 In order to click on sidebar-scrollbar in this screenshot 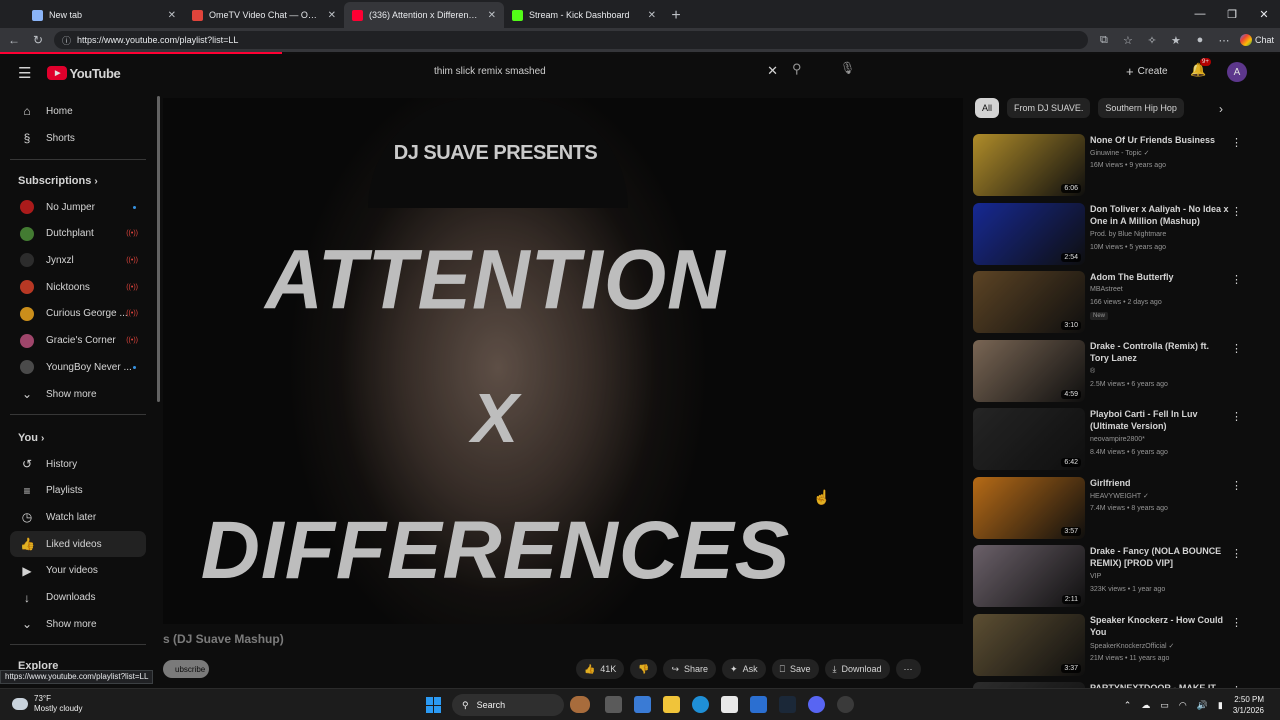, I will do `click(158, 249)`.